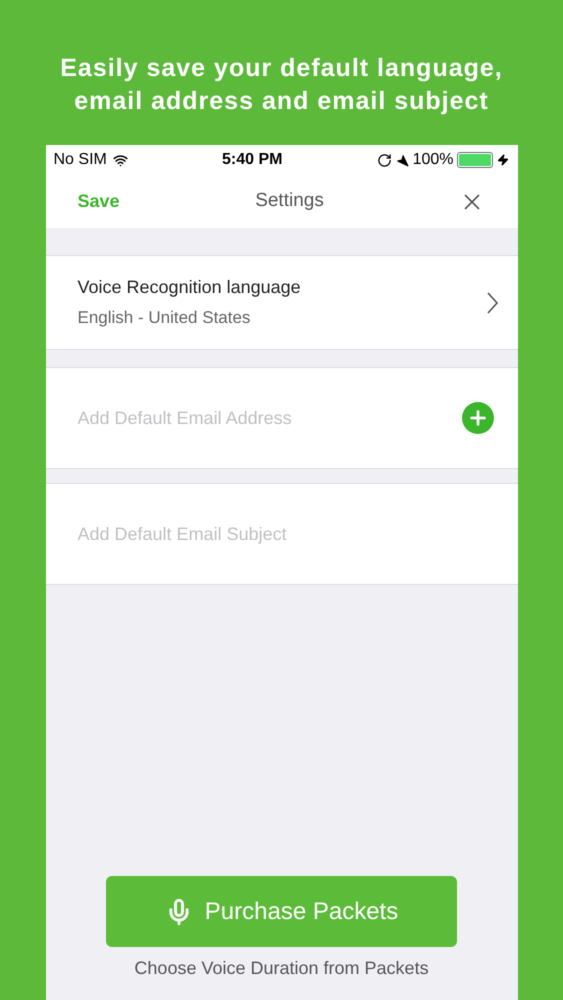  I want to click on chevron-icon, so click(492, 303).